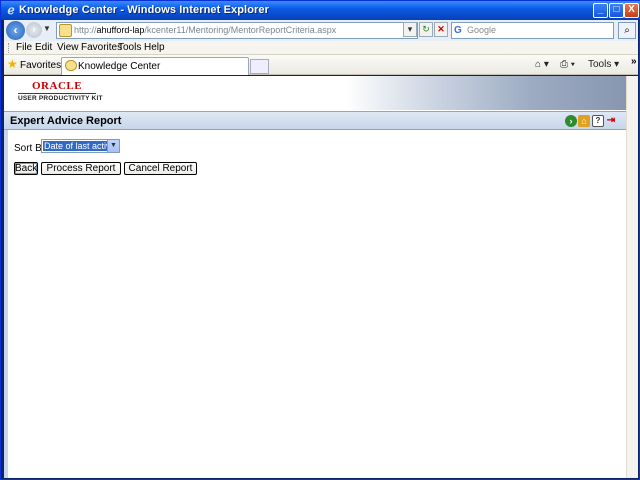 This screenshot has width=640, height=480. What do you see at coordinates (40, 65) in the screenshot?
I see `favorites-button: Favorites` at bounding box center [40, 65].